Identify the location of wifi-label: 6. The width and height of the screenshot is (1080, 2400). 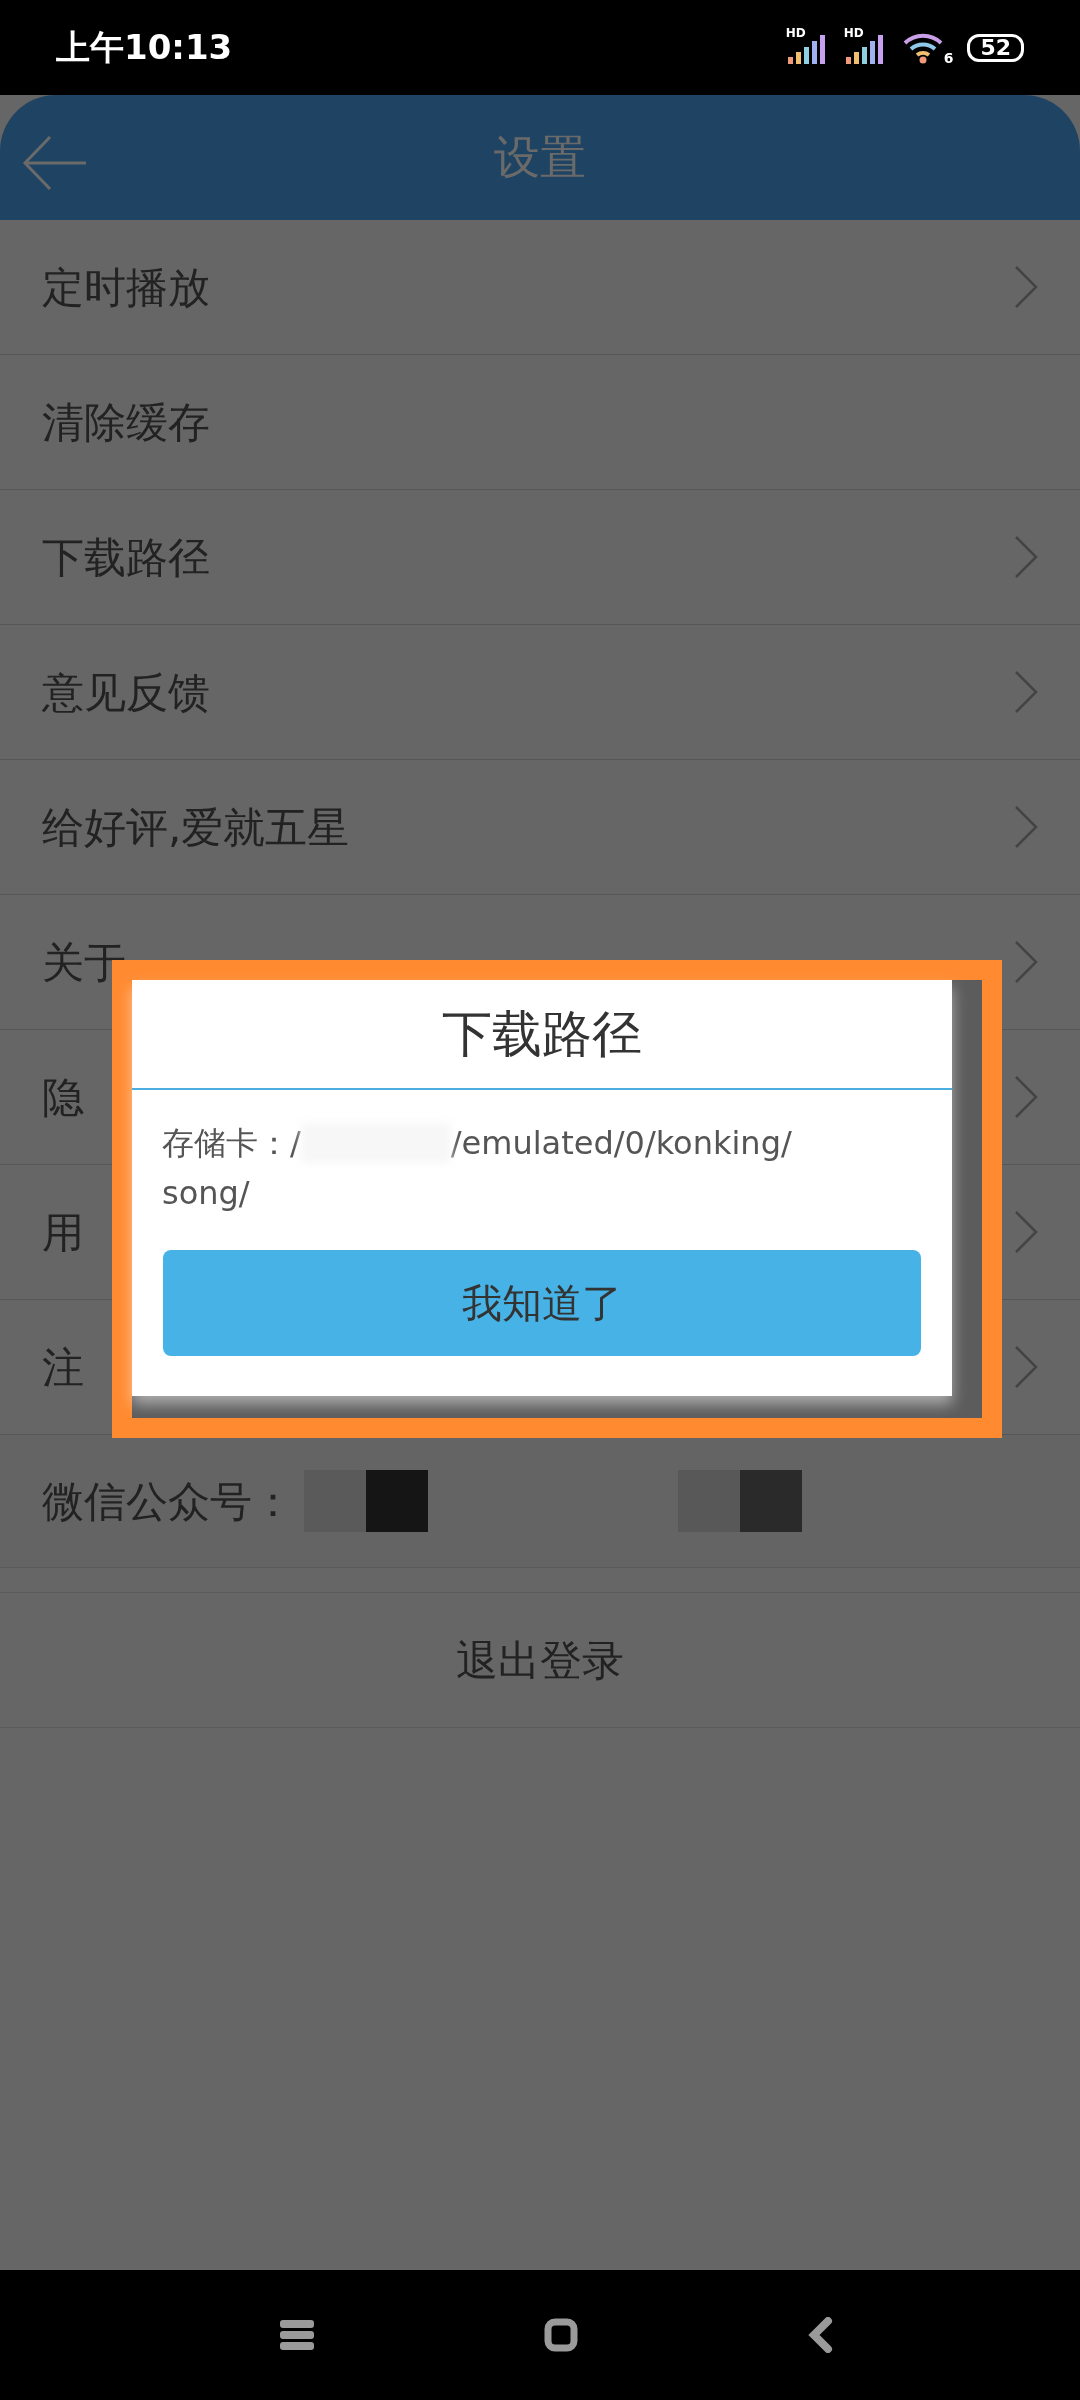
(948, 57).